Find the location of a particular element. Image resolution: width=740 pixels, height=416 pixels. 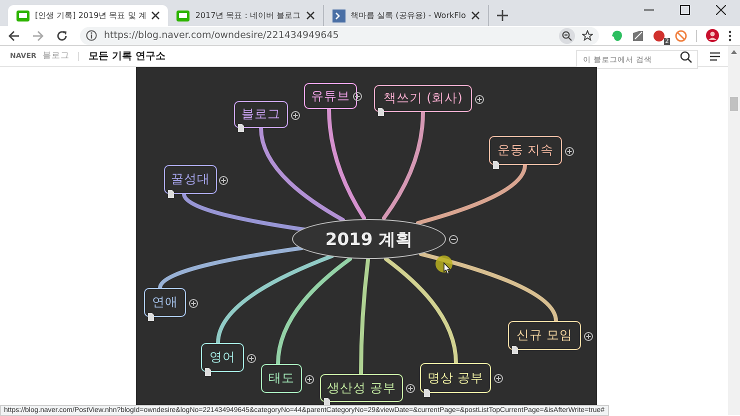

blog-title: 모든 기록 연구소 is located at coordinates (127, 56).